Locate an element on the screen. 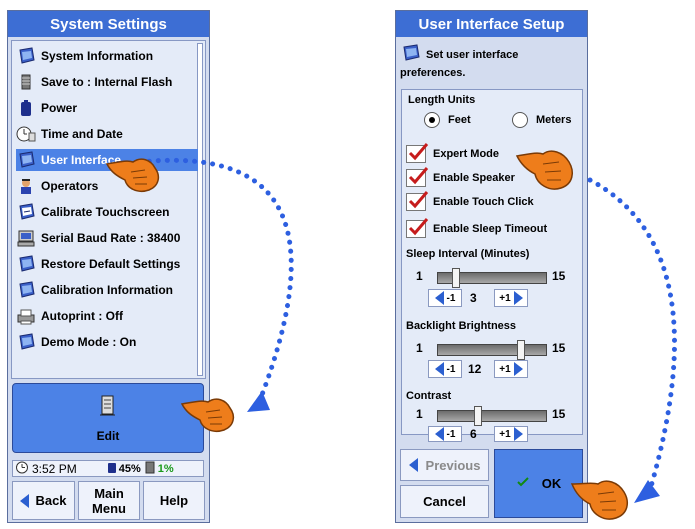 Image resolution: width=695 pixels, height=529 pixels. list-item-autoprint: Autoprint : Off is located at coordinates (69, 316).